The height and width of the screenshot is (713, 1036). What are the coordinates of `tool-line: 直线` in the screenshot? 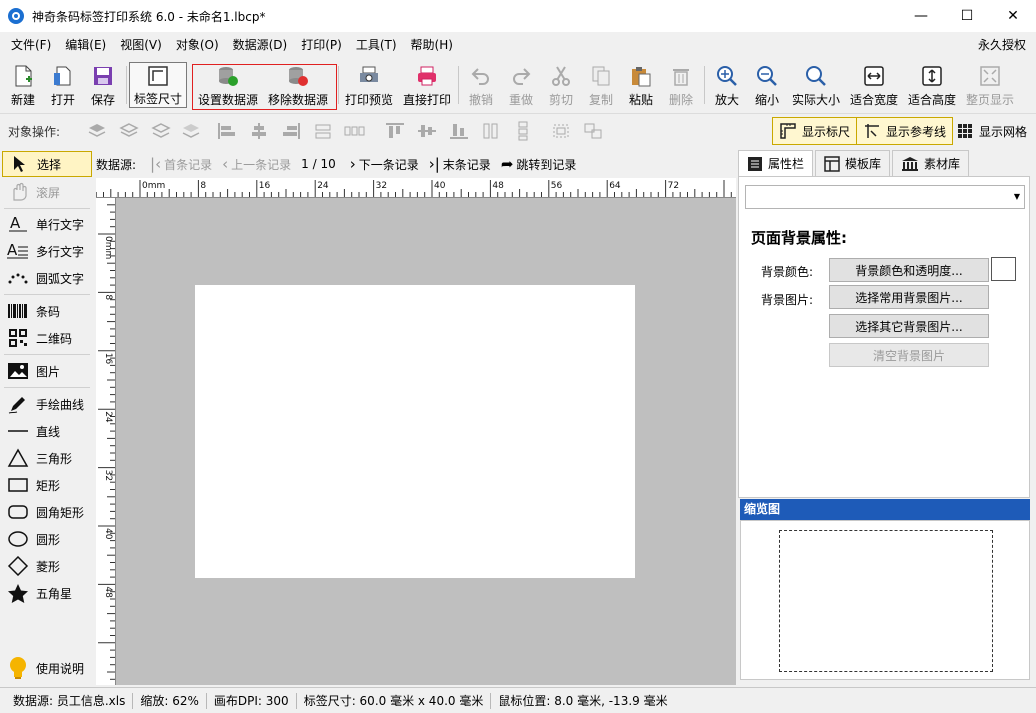 It's located at (47, 431).